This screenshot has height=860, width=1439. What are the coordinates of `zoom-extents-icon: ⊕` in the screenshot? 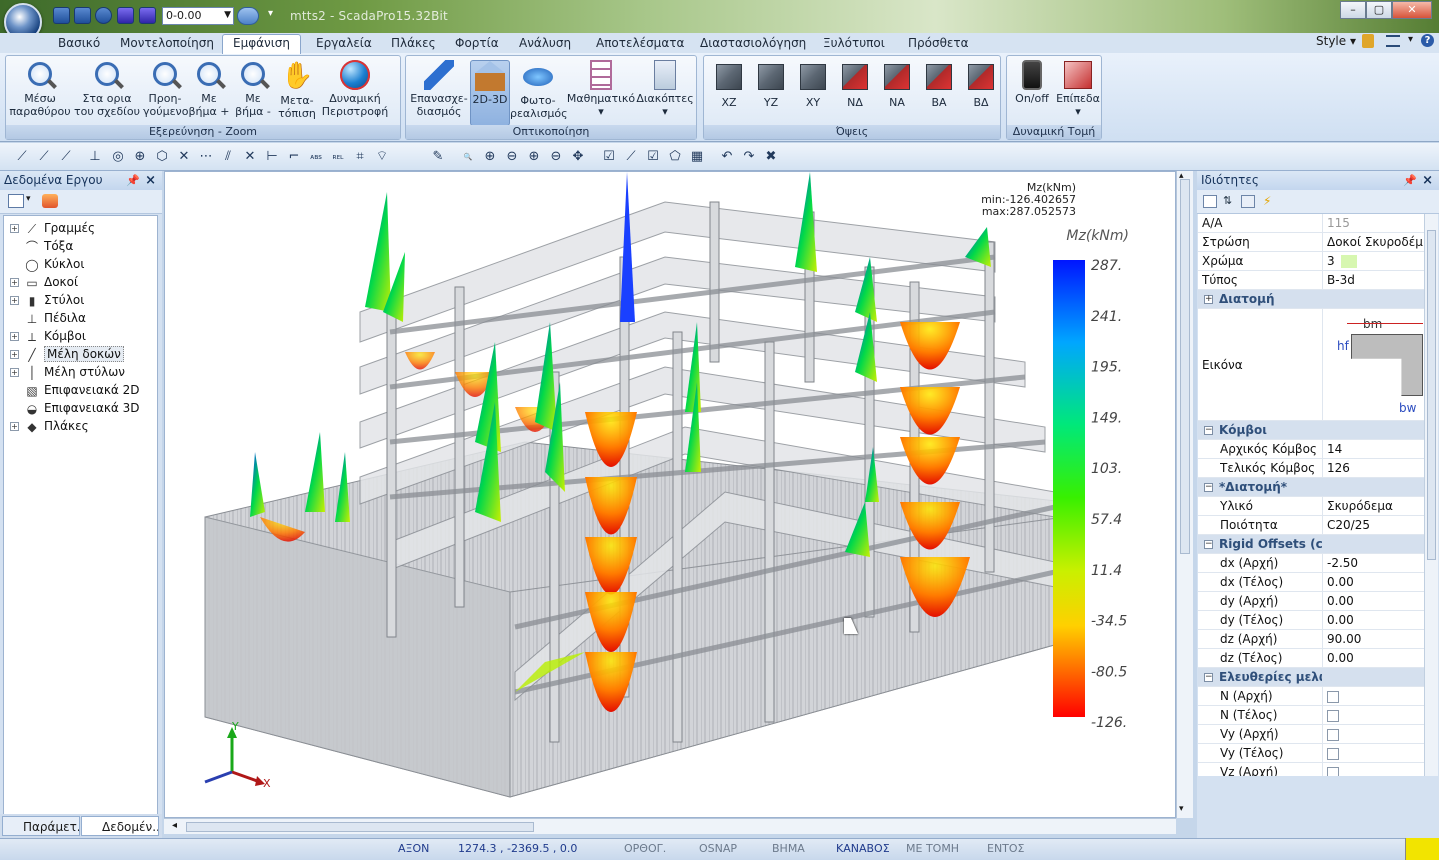 It's located at (490, 157).